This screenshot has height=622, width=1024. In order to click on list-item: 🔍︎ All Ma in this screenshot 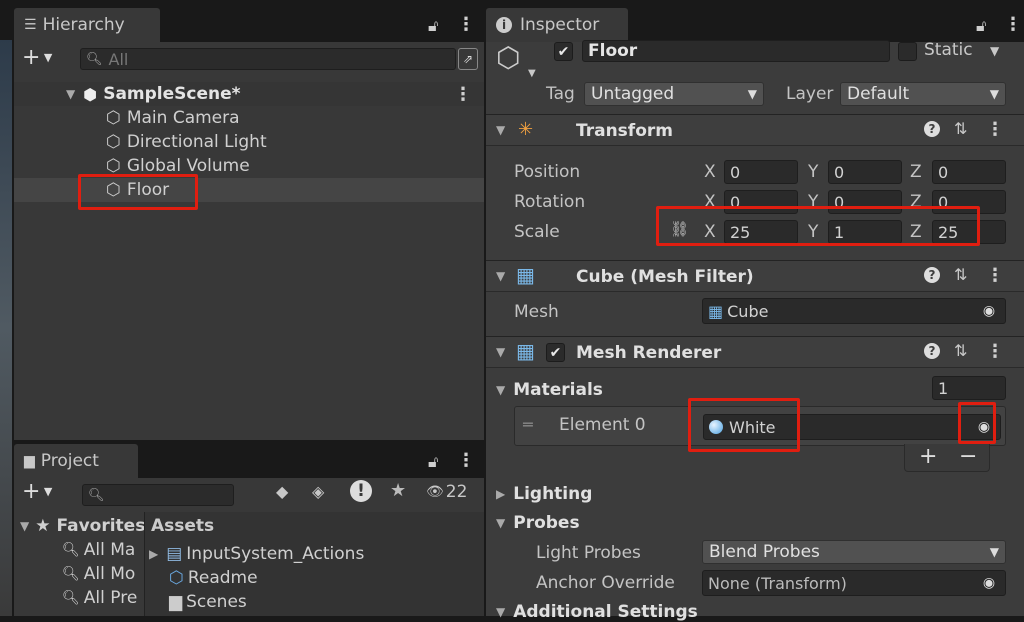, I will do `click(98, 550)`.